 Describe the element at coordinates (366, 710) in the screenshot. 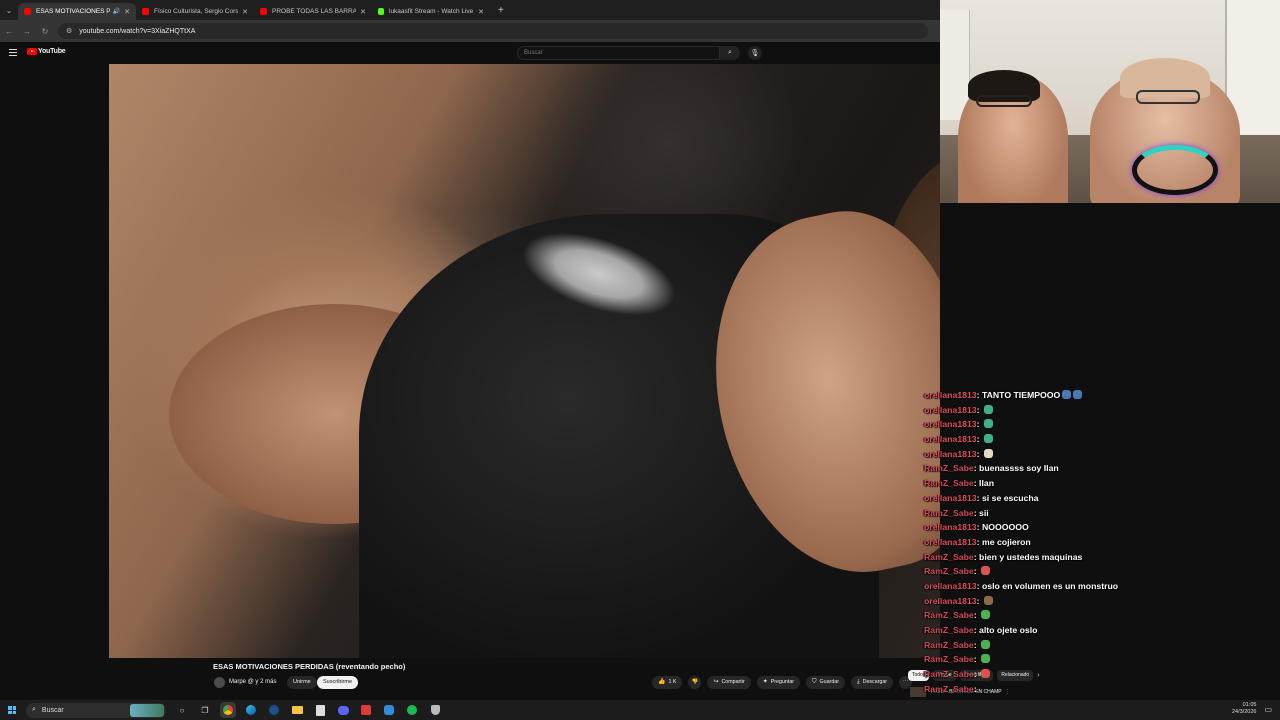

I see `capcut-icon` at that location.